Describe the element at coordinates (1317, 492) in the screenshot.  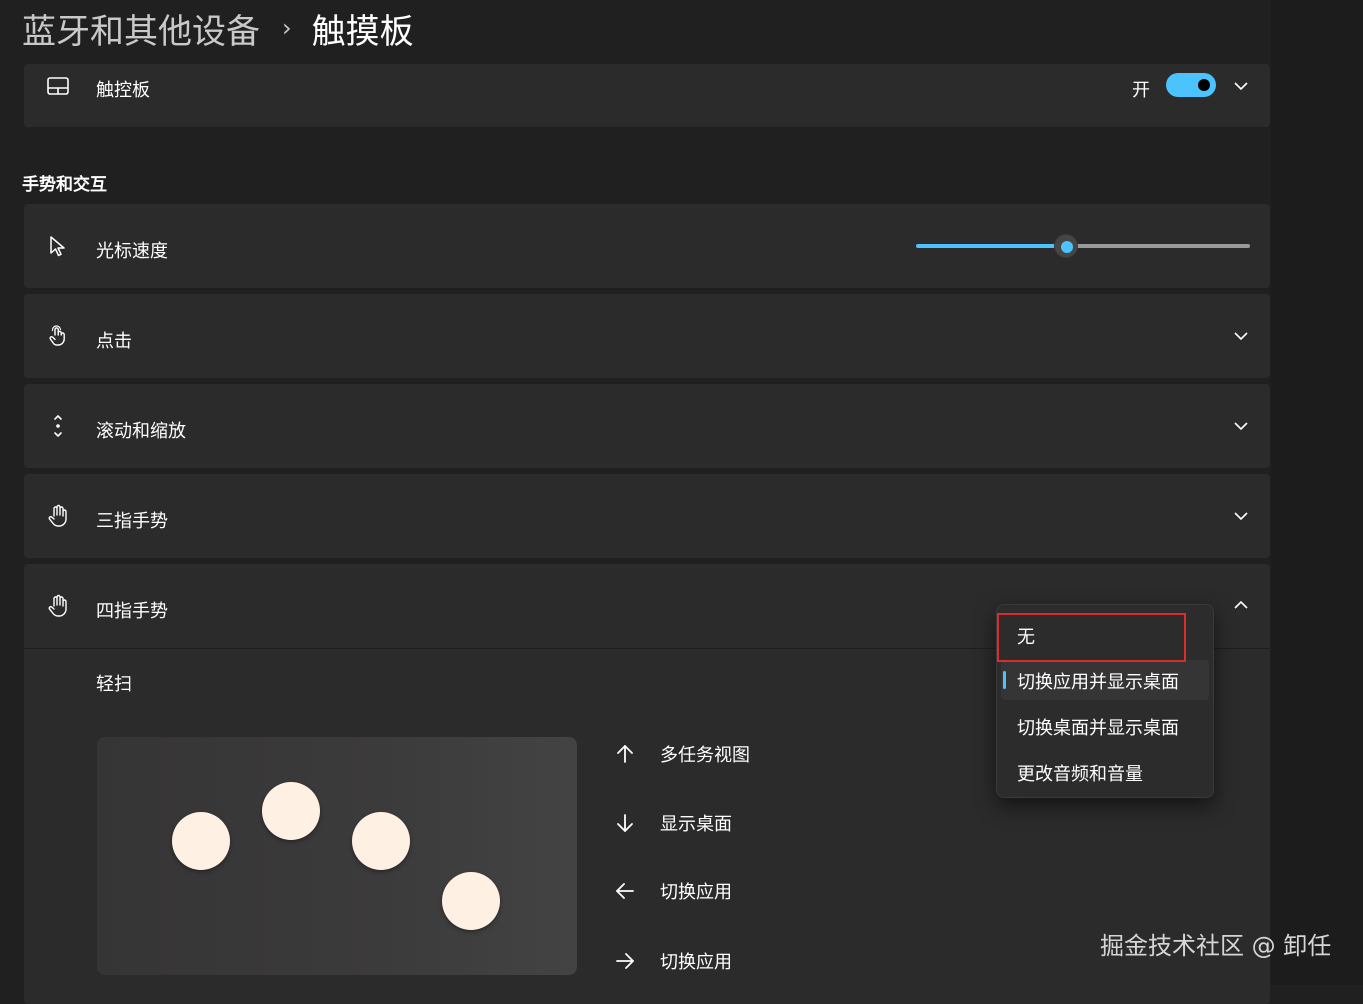
I see `window-edge` at that location.